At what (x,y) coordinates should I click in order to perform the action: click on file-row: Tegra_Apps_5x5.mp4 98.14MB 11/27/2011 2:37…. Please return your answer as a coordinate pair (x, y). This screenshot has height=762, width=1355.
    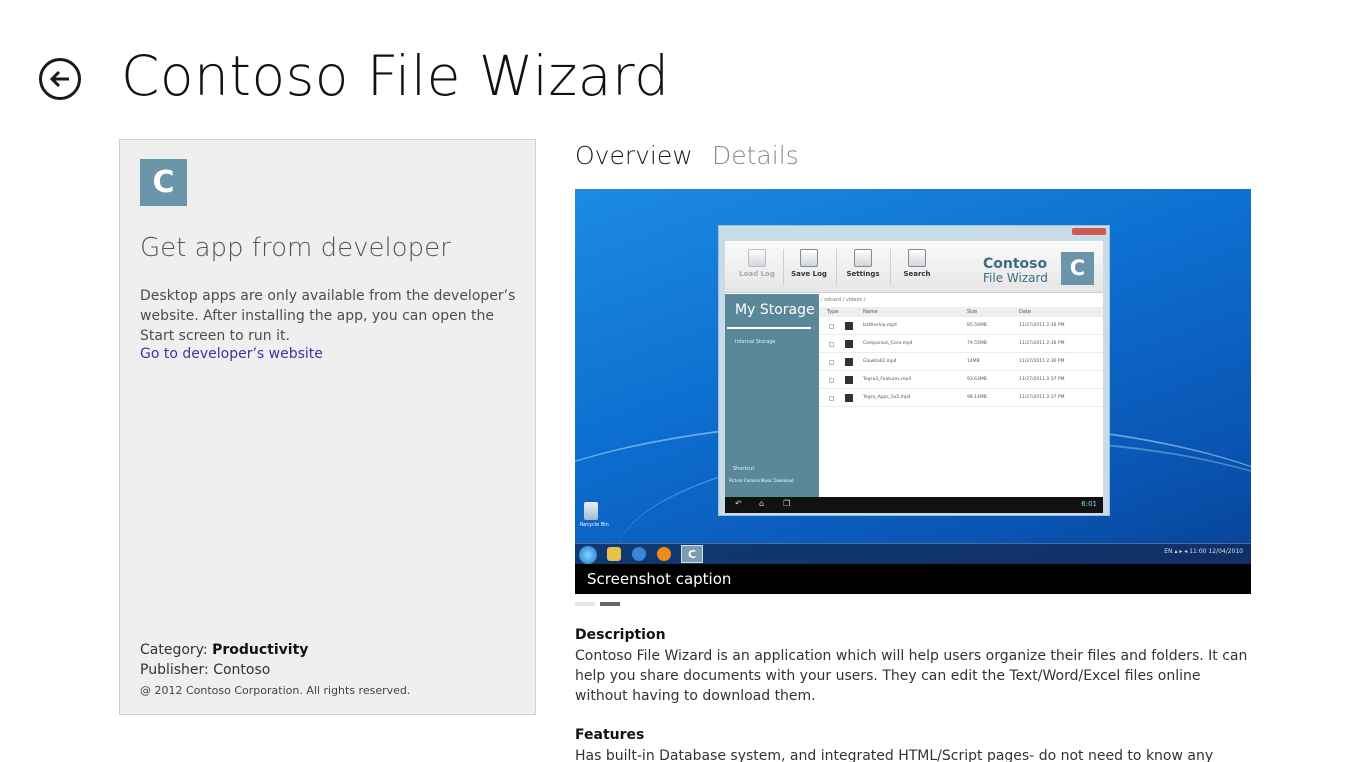
    Looking at the image, I should click on (961, 398).